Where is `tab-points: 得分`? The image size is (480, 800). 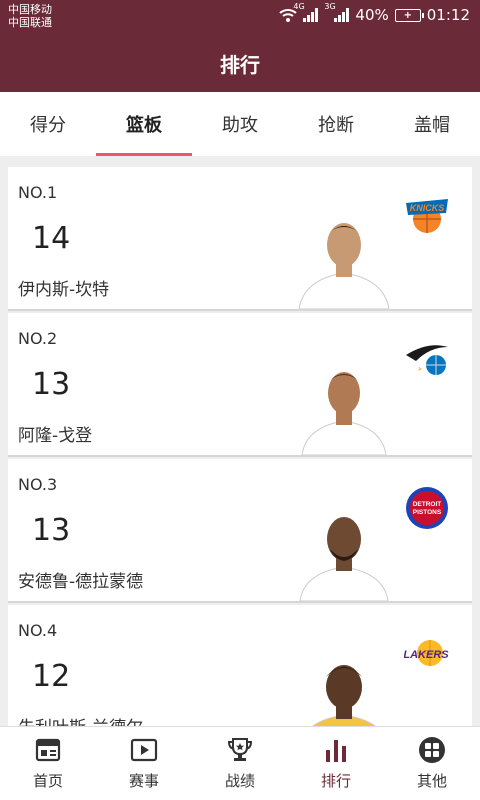
tab-points: 得分 is located at coordinates (48, 124).